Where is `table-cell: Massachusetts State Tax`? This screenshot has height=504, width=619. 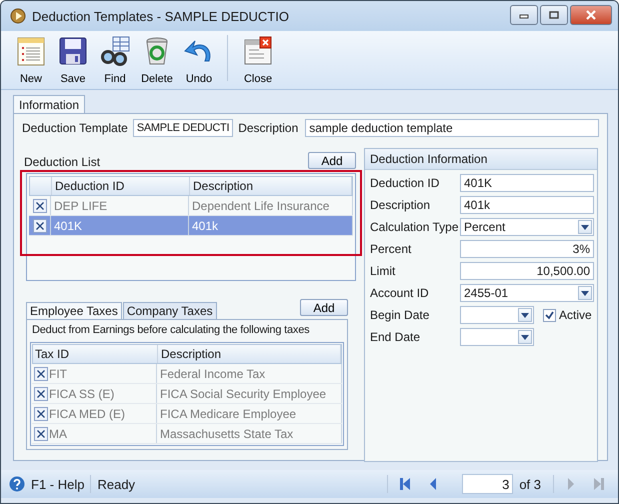
table-cell: Massachusetts State Tax is located at coordinates (249, 433).